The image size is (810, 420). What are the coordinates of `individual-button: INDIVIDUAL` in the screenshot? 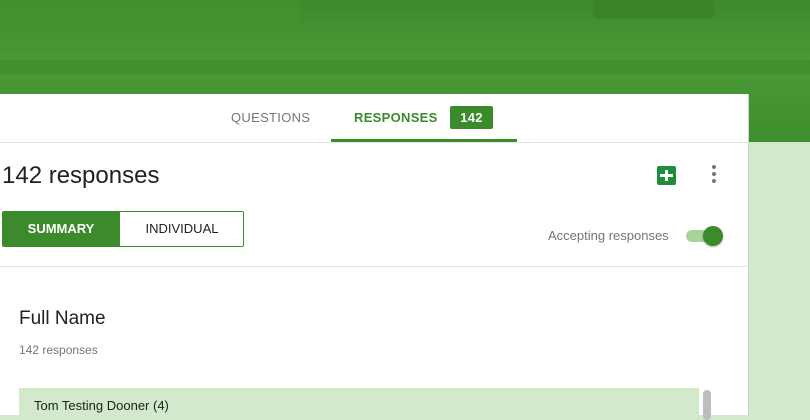 It's located at (181, 229).